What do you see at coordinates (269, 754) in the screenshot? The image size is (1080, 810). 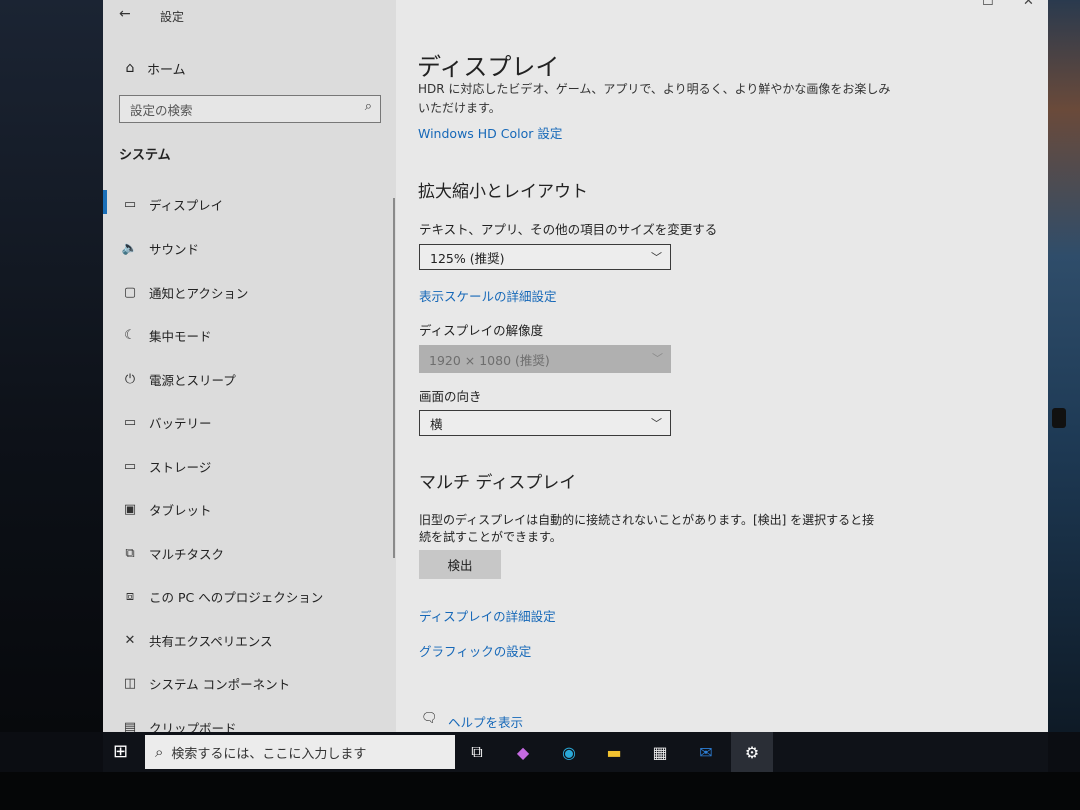 I see `taskbar-search-placeholder: 検索するには、ここに入力します` at bounding box center [269, 754].